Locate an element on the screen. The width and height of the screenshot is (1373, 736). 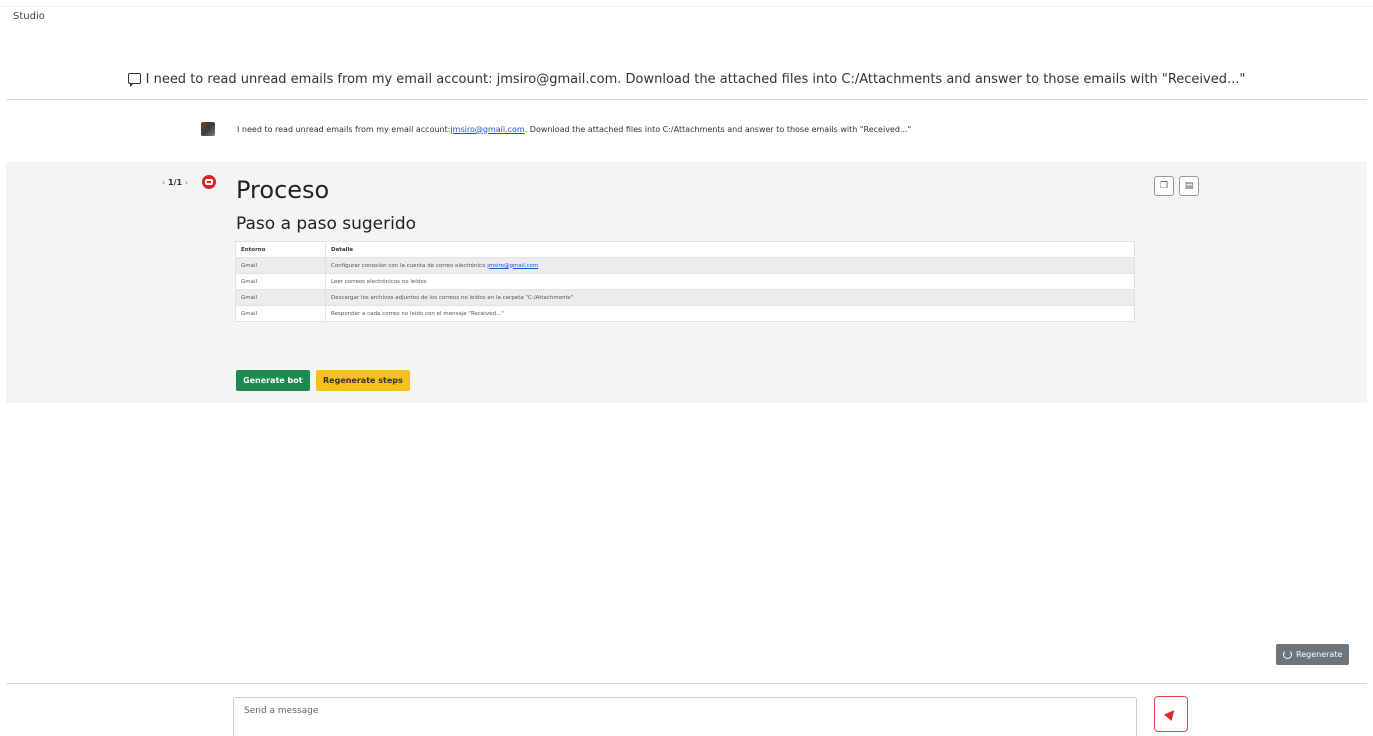
send-icon is located at coordinates (1171, 714).